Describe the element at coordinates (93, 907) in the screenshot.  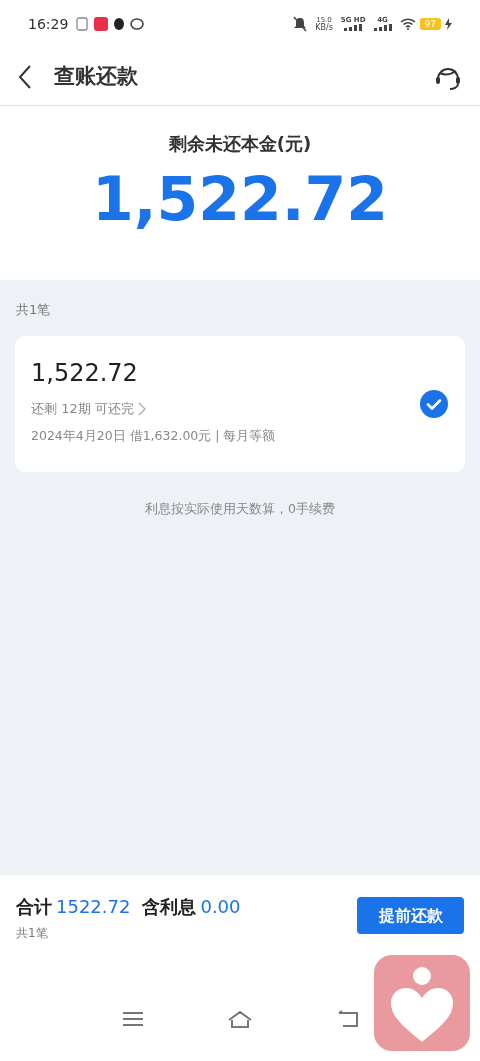
I see `total-amount: 1522.72` at that location.